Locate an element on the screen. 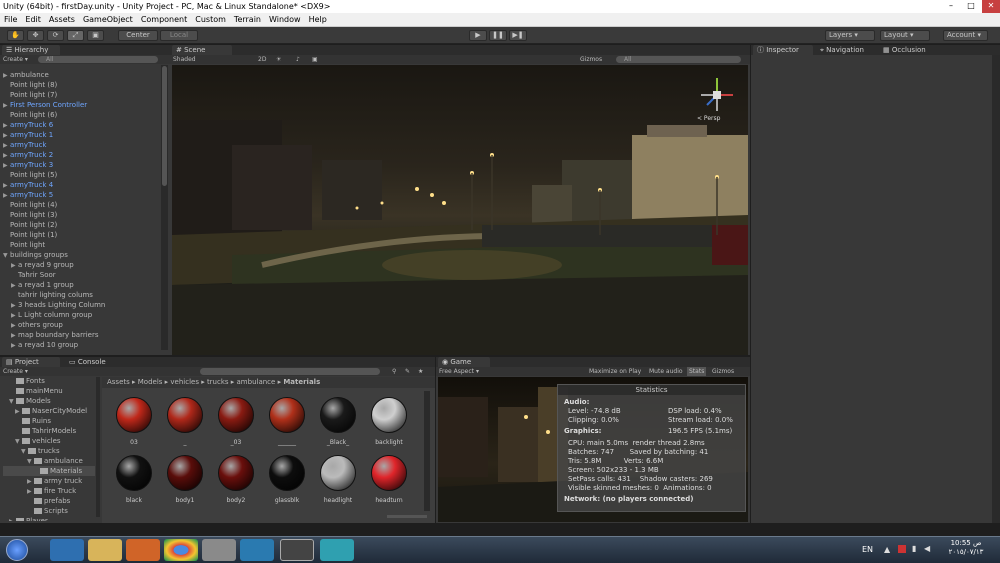  layers-dropdown: Layers ▾ is located at coordinates (850, 35).